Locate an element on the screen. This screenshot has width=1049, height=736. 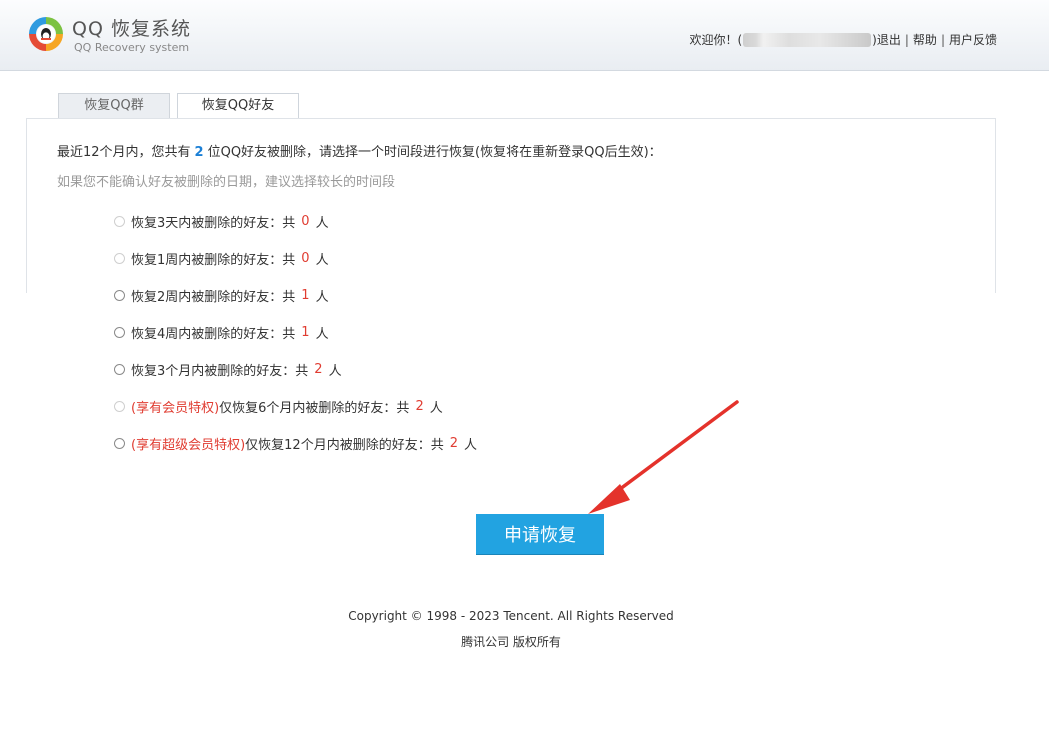
option-3-months: 恢复3个月内被删除的好友：共 2 人 is located at coordinates (228, 369).